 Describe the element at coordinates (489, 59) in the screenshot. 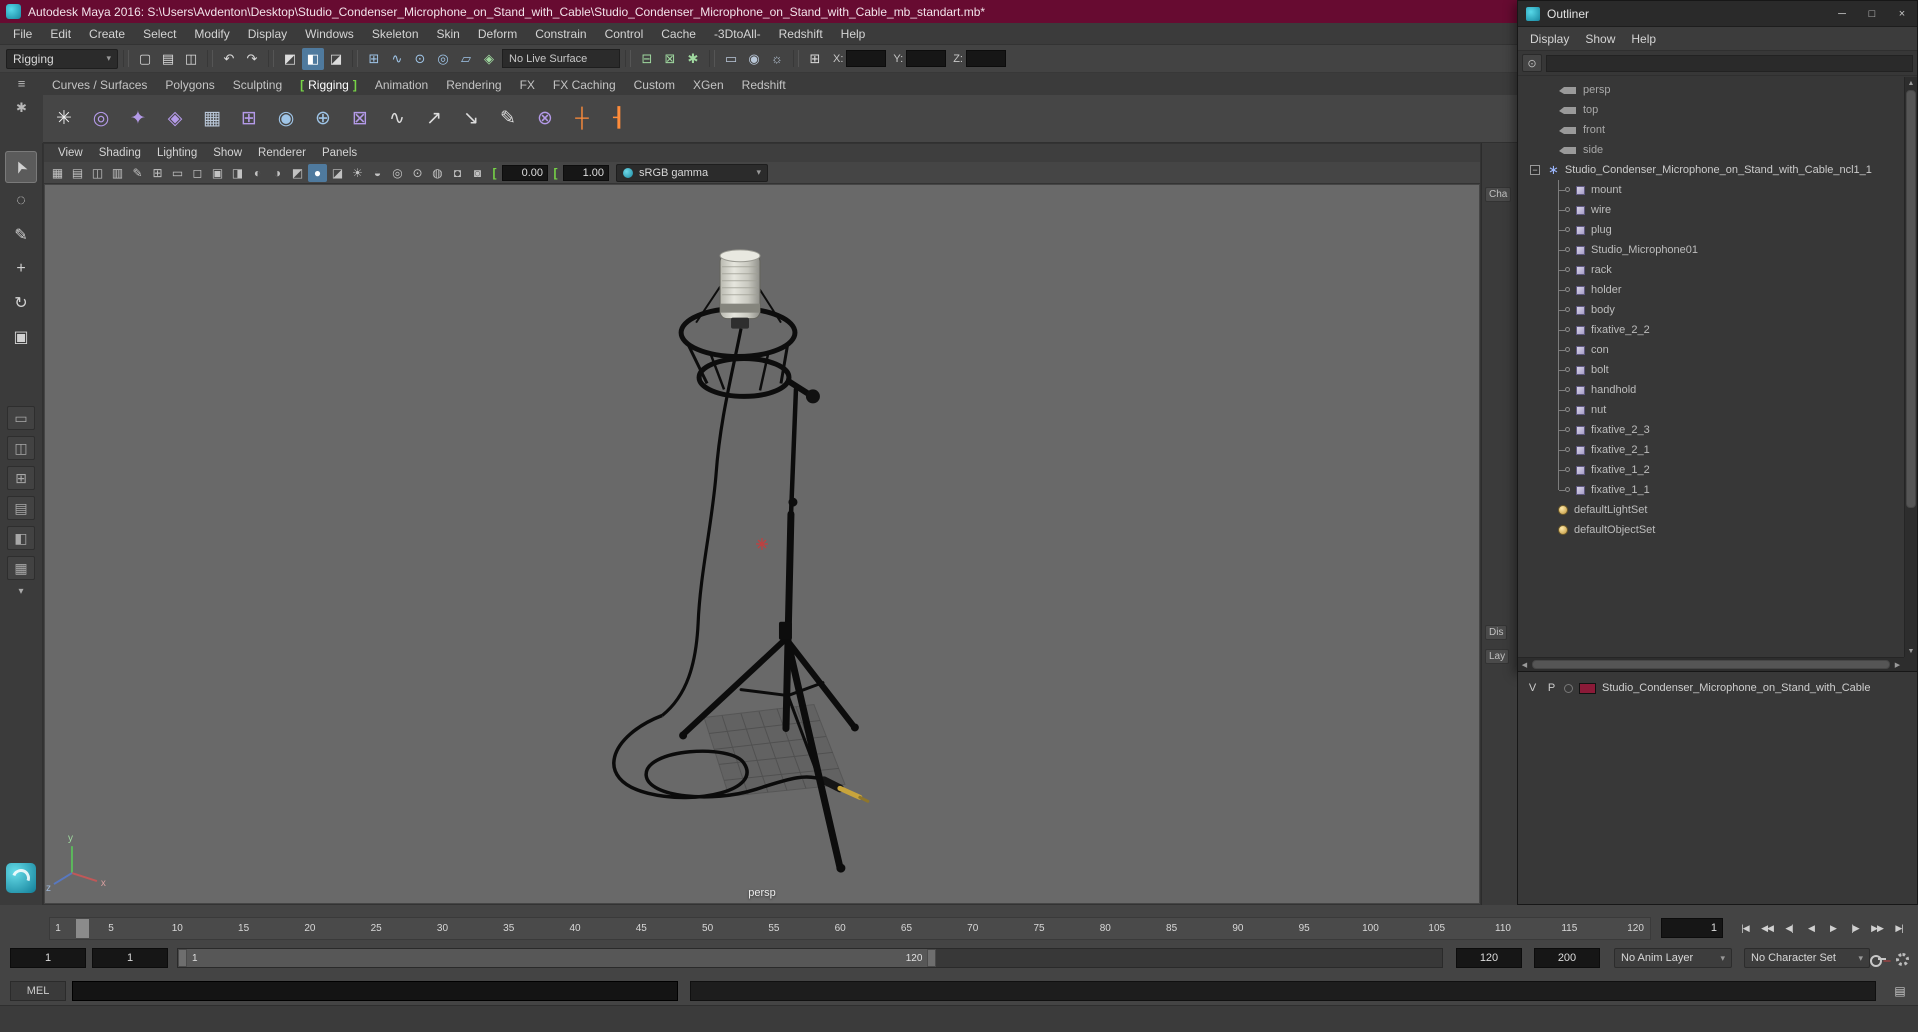

I see `make-live-icon: ◈` at that location.